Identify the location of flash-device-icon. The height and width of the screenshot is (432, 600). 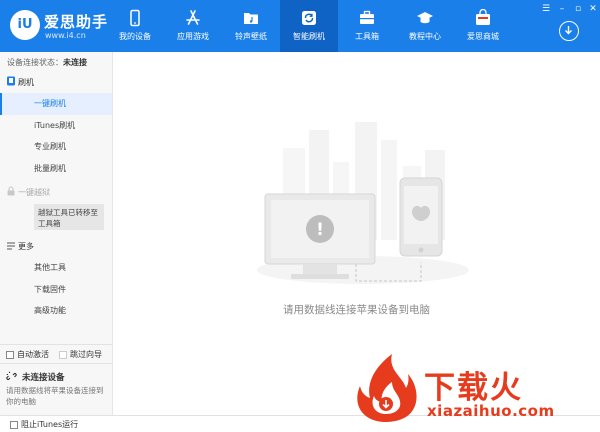
(11, 81).